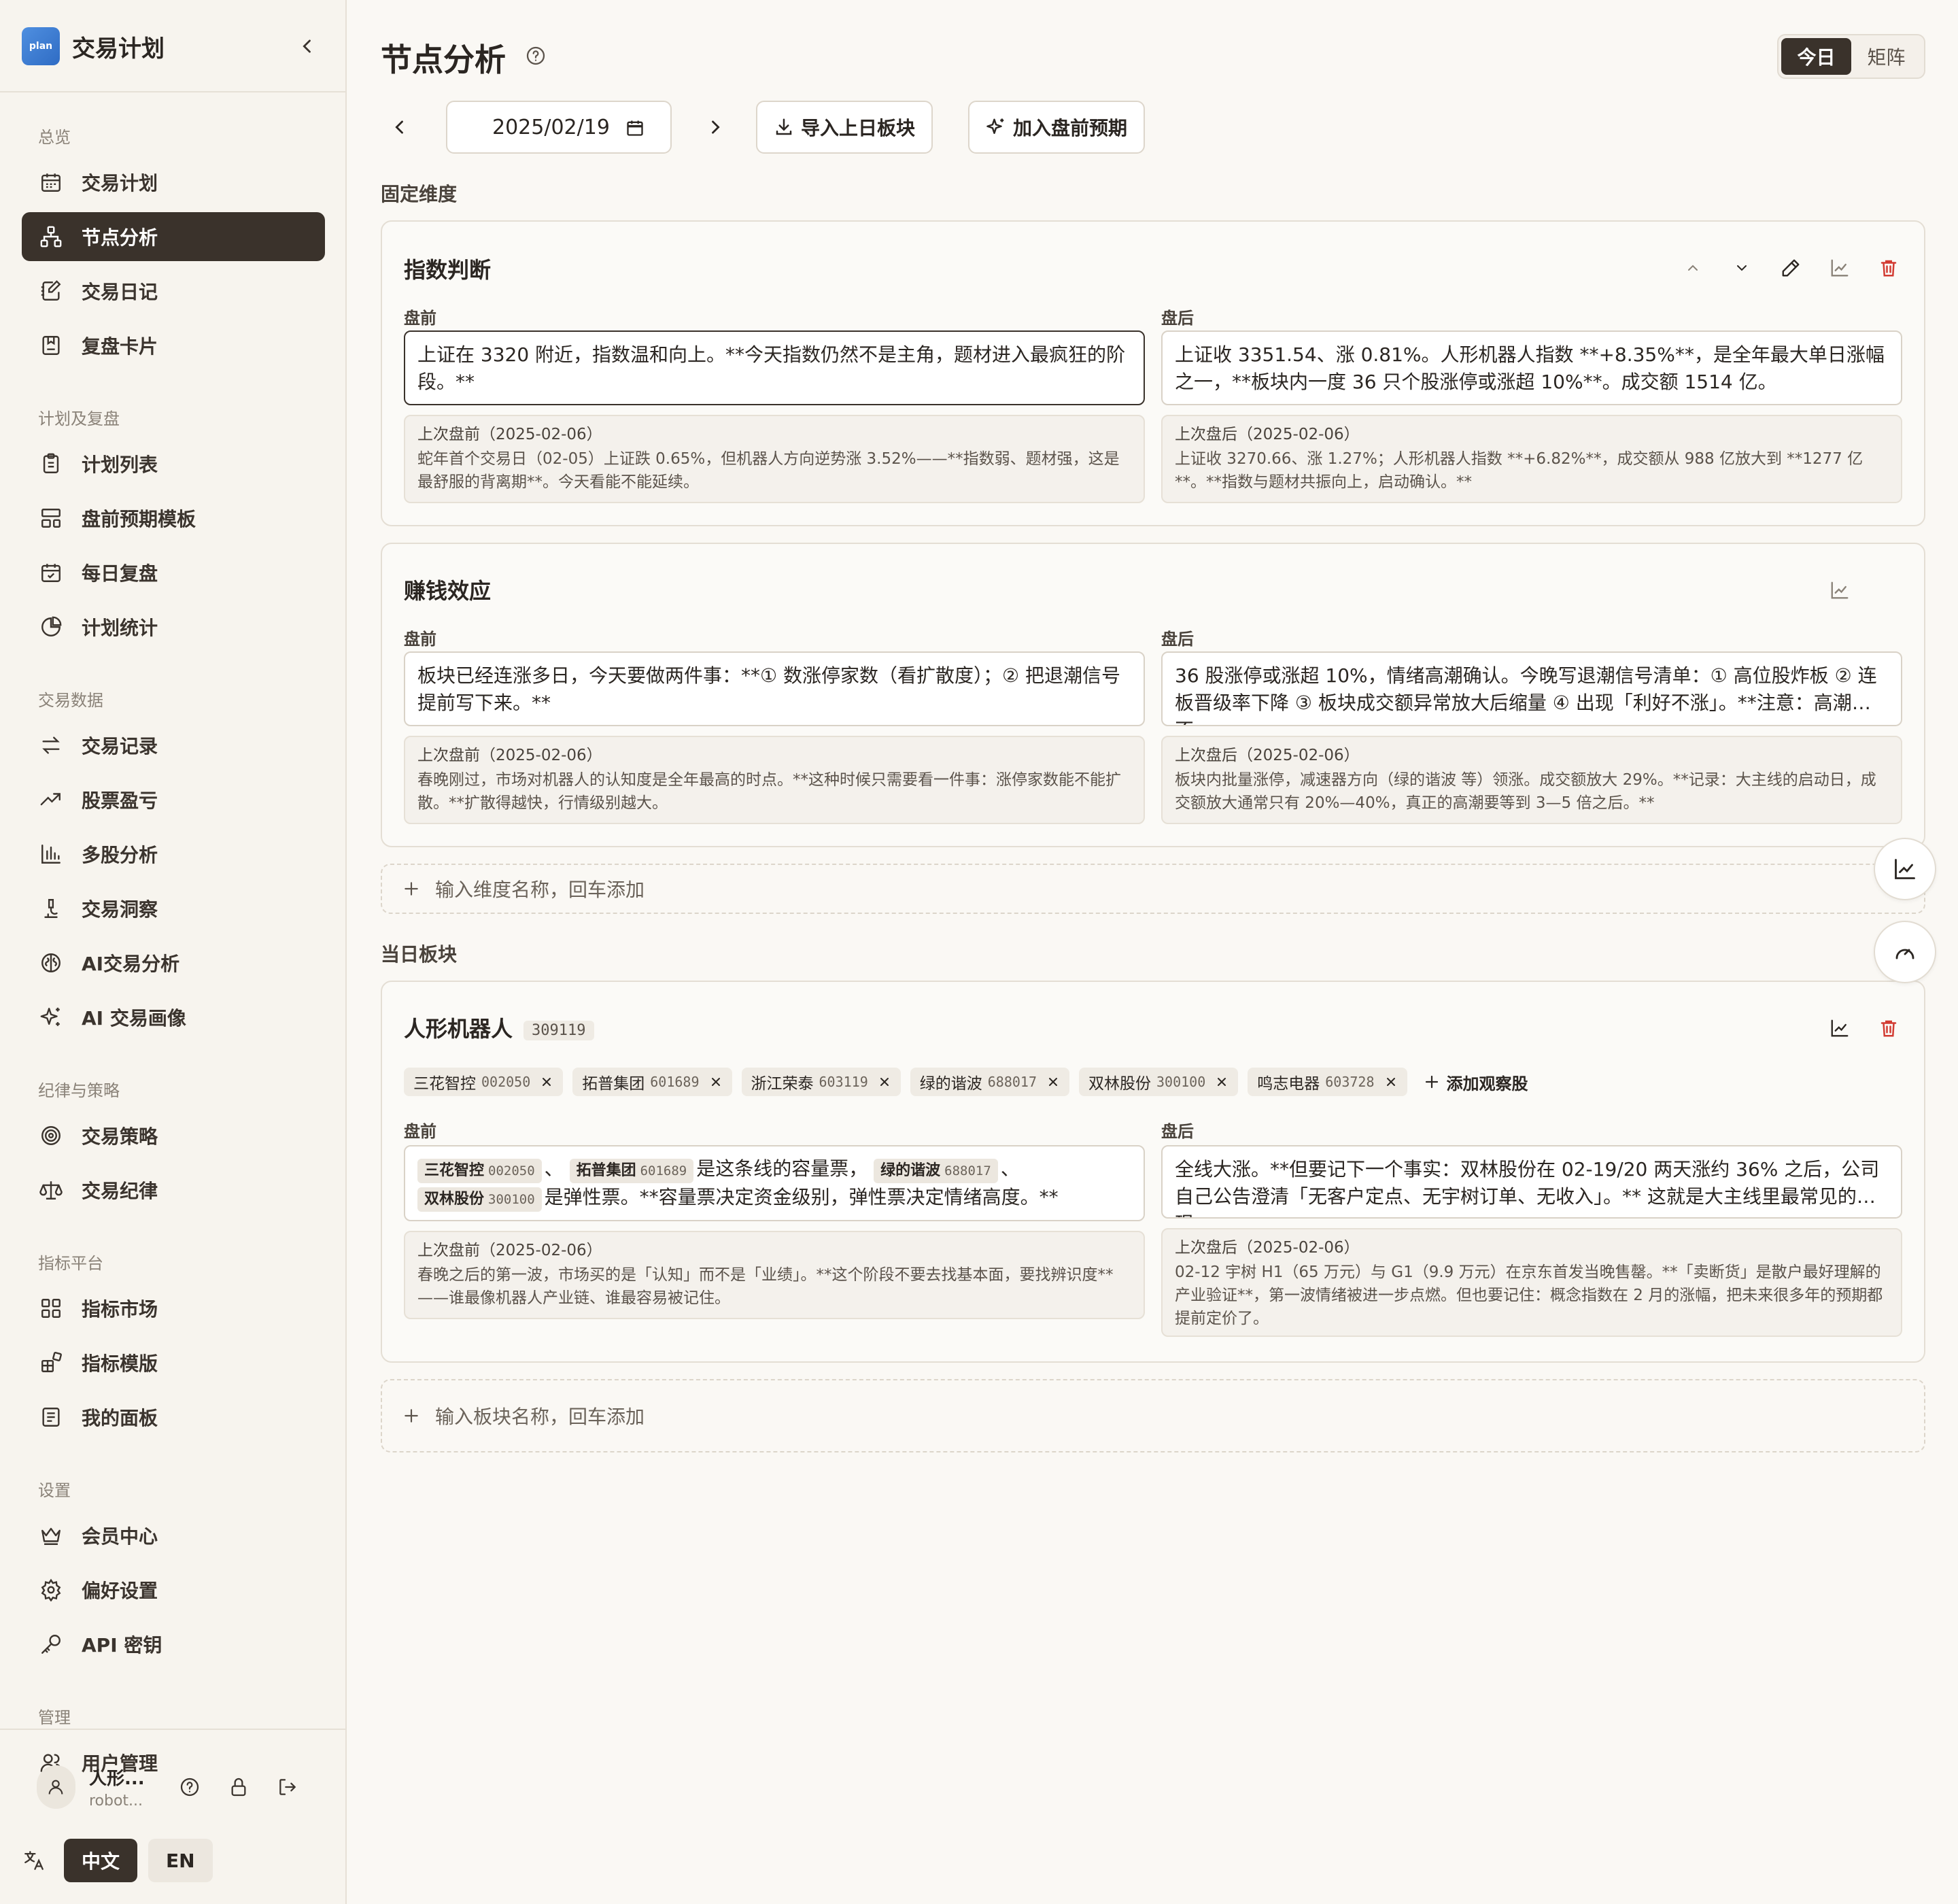 The width and height of the screenshot is (1958, 1904). Describe the element at coordinates (173, 1645) in the screenshot. I see `sidebar-item-api-key: API 密钥` at that location.